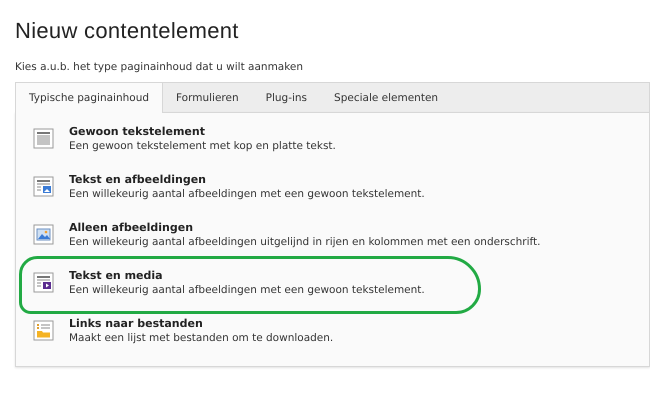 The image size is (650, 418). I want to click on content-type-link: Alleen afbeeldingen, so click(305, 227).